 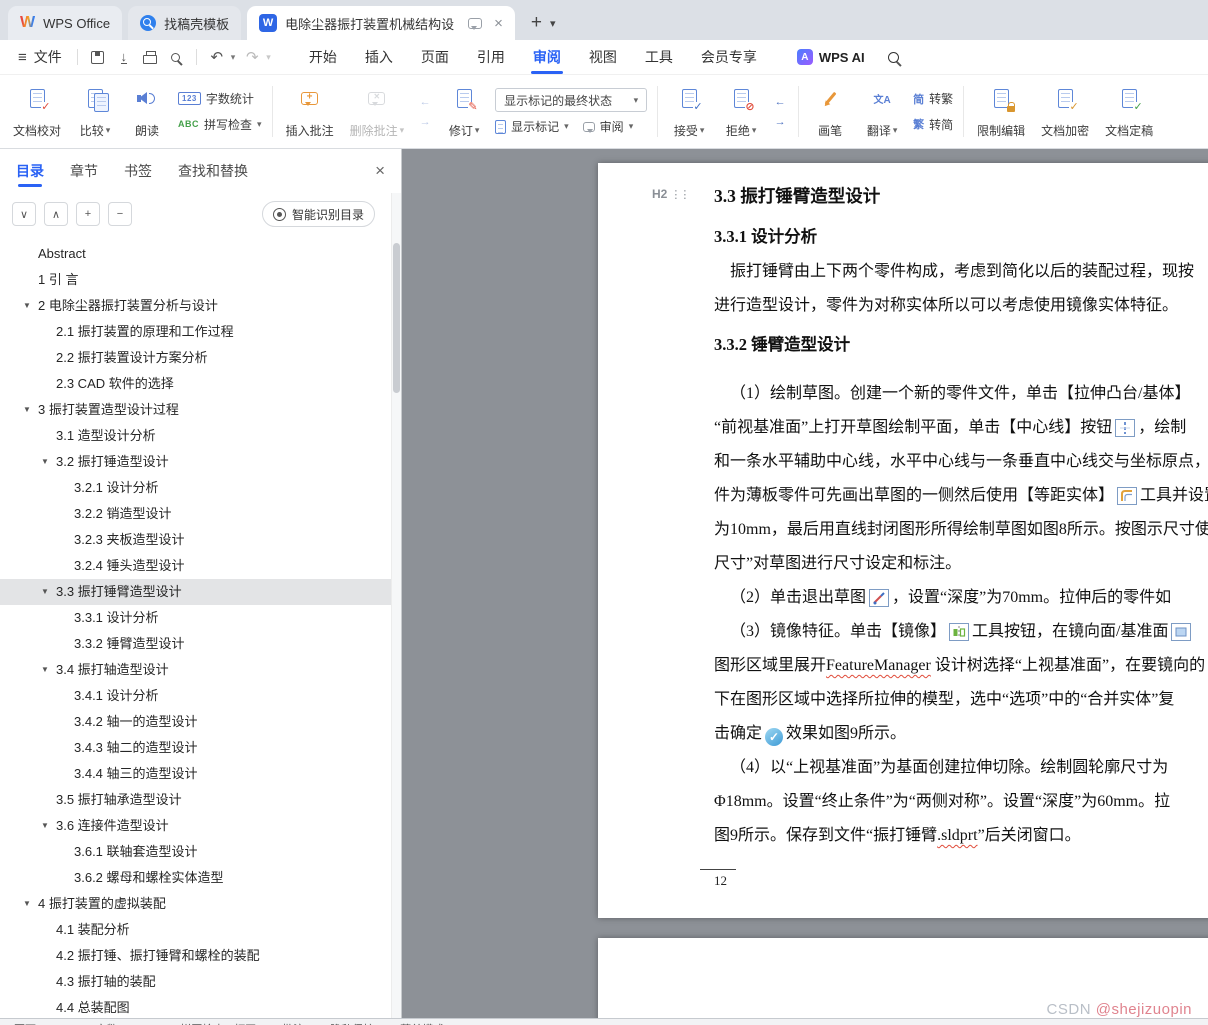 What do you see at coordinates (729, 57) in the screenshot?
I see `tab-member: 会员专享` at bounding box center [729, 57].